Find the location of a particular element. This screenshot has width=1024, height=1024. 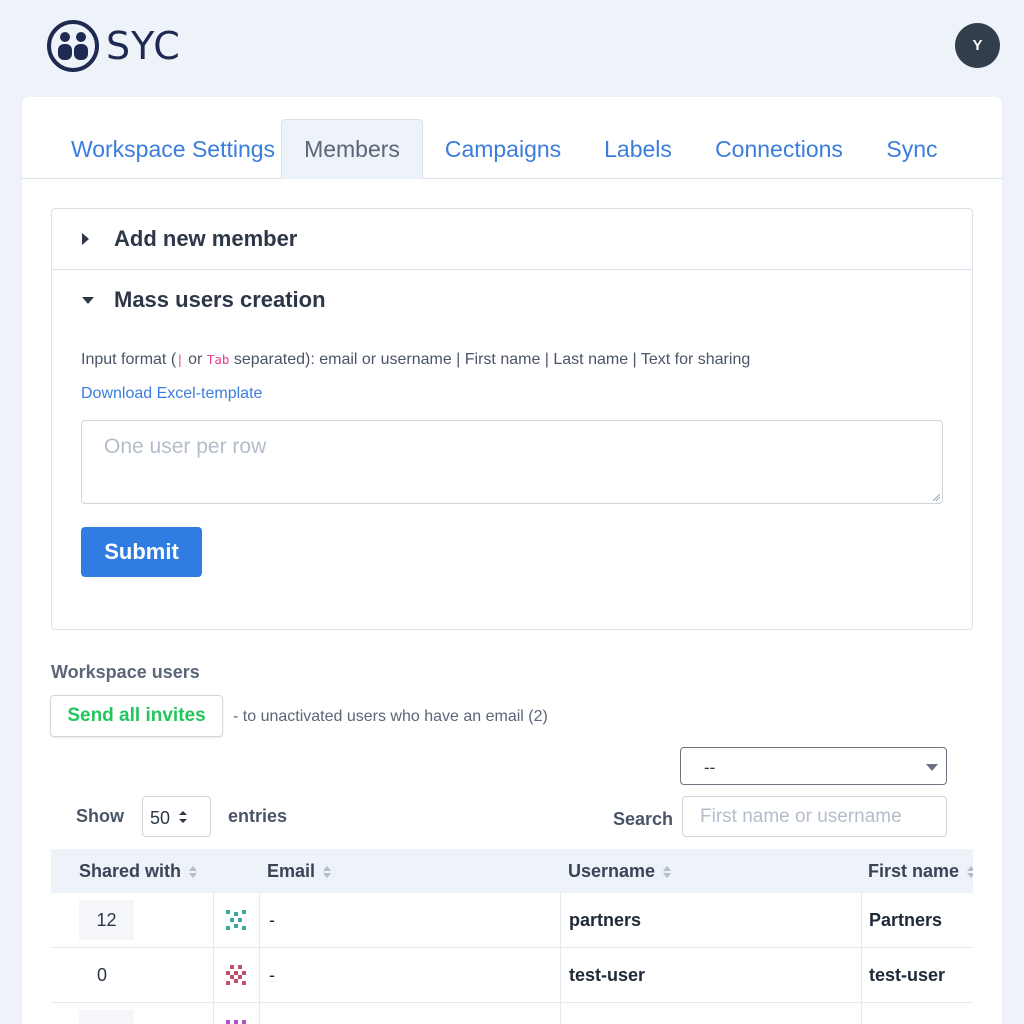

submit-button: Submit is located at coordinates (141, 552).